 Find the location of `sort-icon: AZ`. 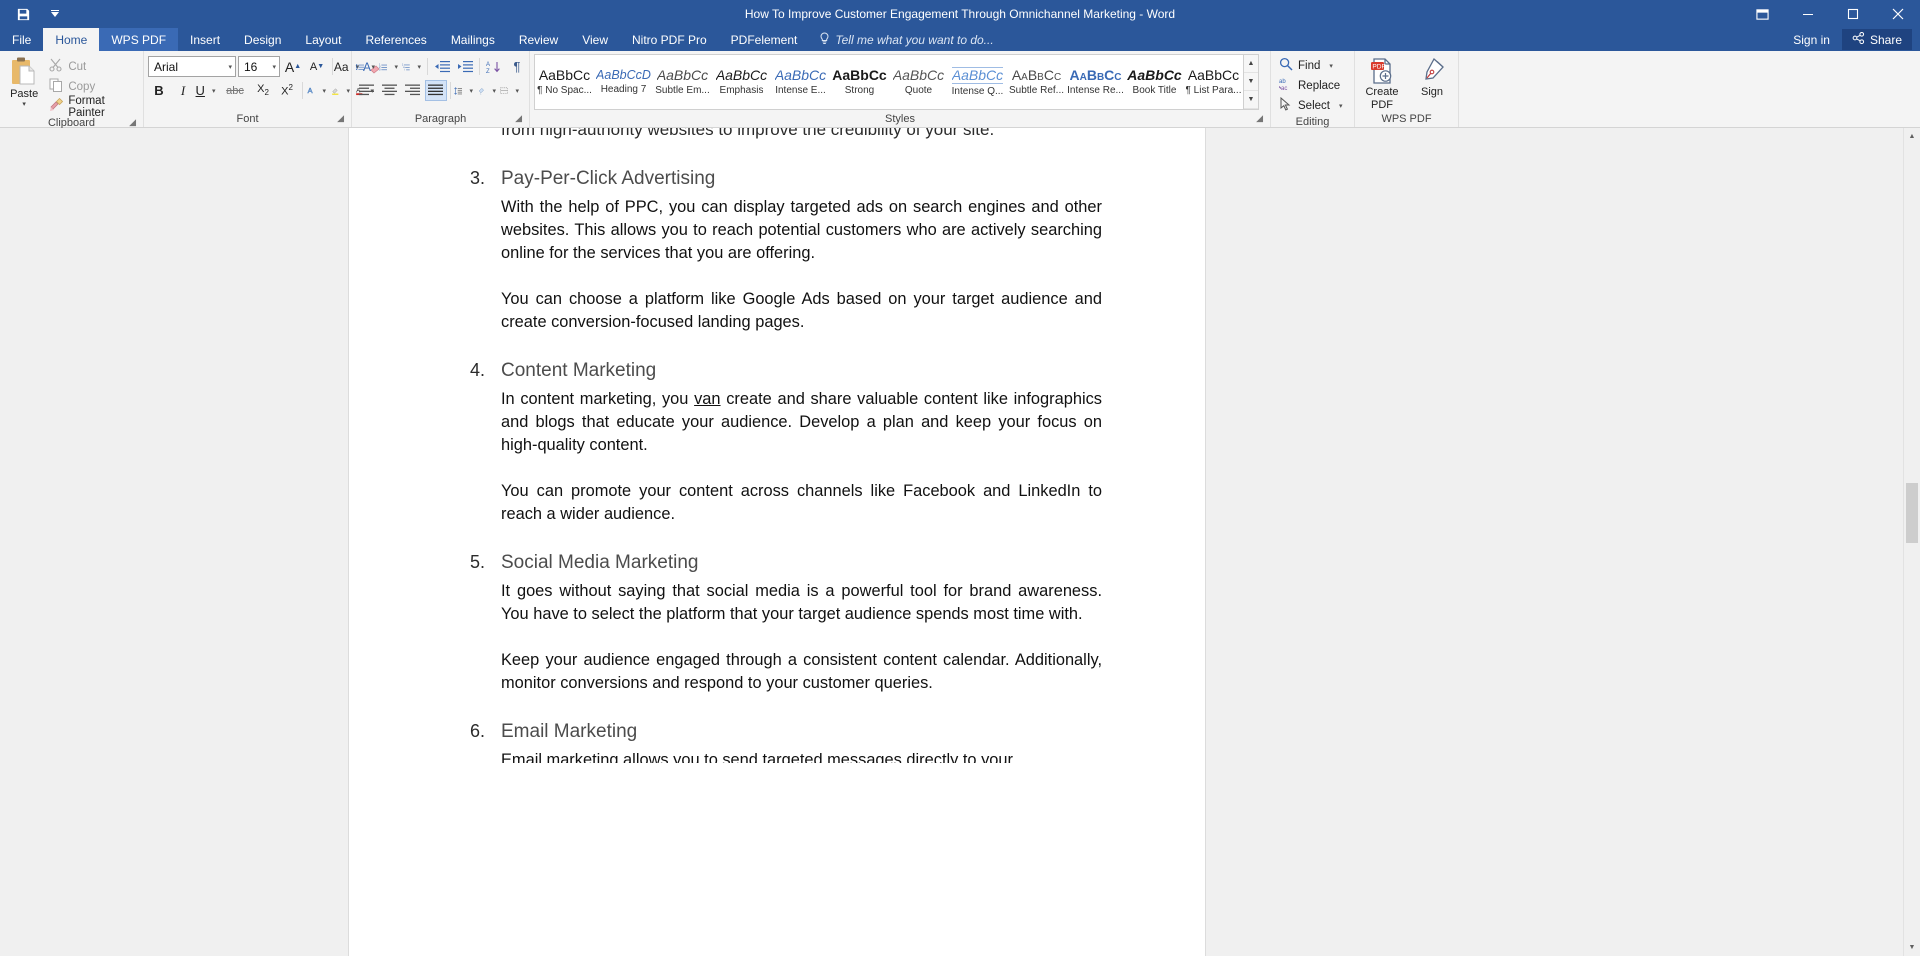

sort-icon: AZ is located at coordinates (494, 66).